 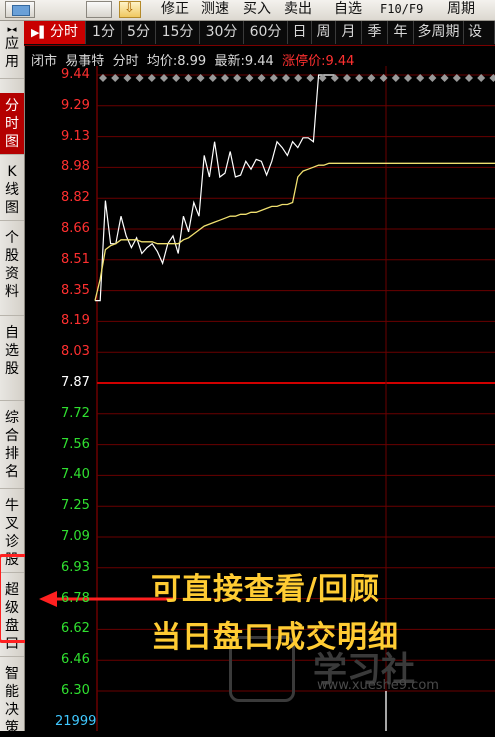 What do you see at coordinates (75, 660) in the screenshot?
I see `y-tick-label: 6.46` at bounding box center [75, 660].